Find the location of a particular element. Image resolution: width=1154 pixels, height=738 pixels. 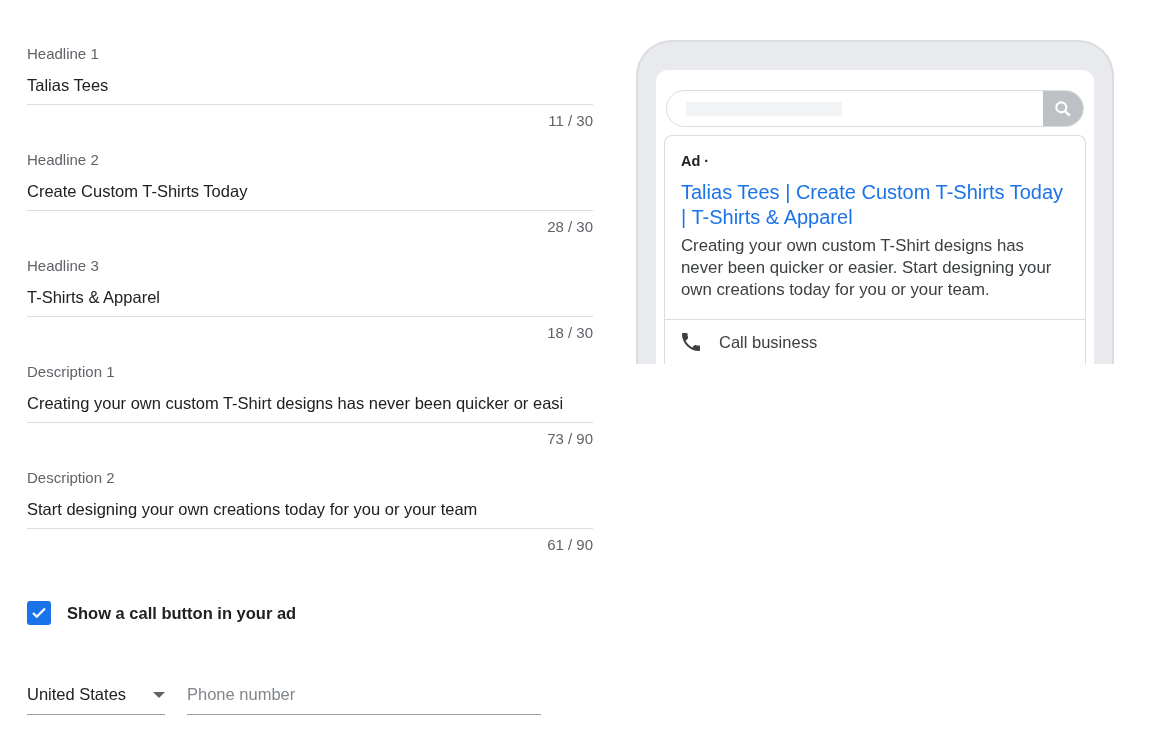

checkbox-label: Show a call button in your ad is located at coordinates (182, 613).